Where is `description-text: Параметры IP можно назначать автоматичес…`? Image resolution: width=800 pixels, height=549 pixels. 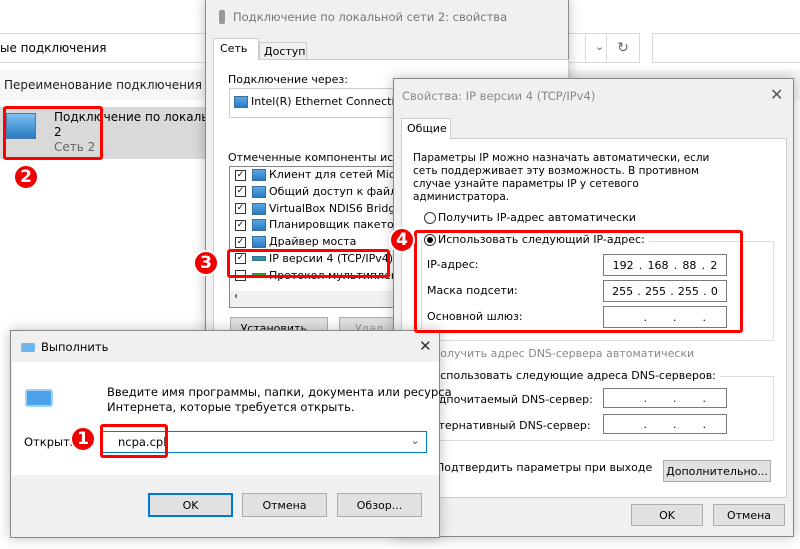 description-text: Параметры IP можно назначать автоматичес… is located at coordinates (561, 177).